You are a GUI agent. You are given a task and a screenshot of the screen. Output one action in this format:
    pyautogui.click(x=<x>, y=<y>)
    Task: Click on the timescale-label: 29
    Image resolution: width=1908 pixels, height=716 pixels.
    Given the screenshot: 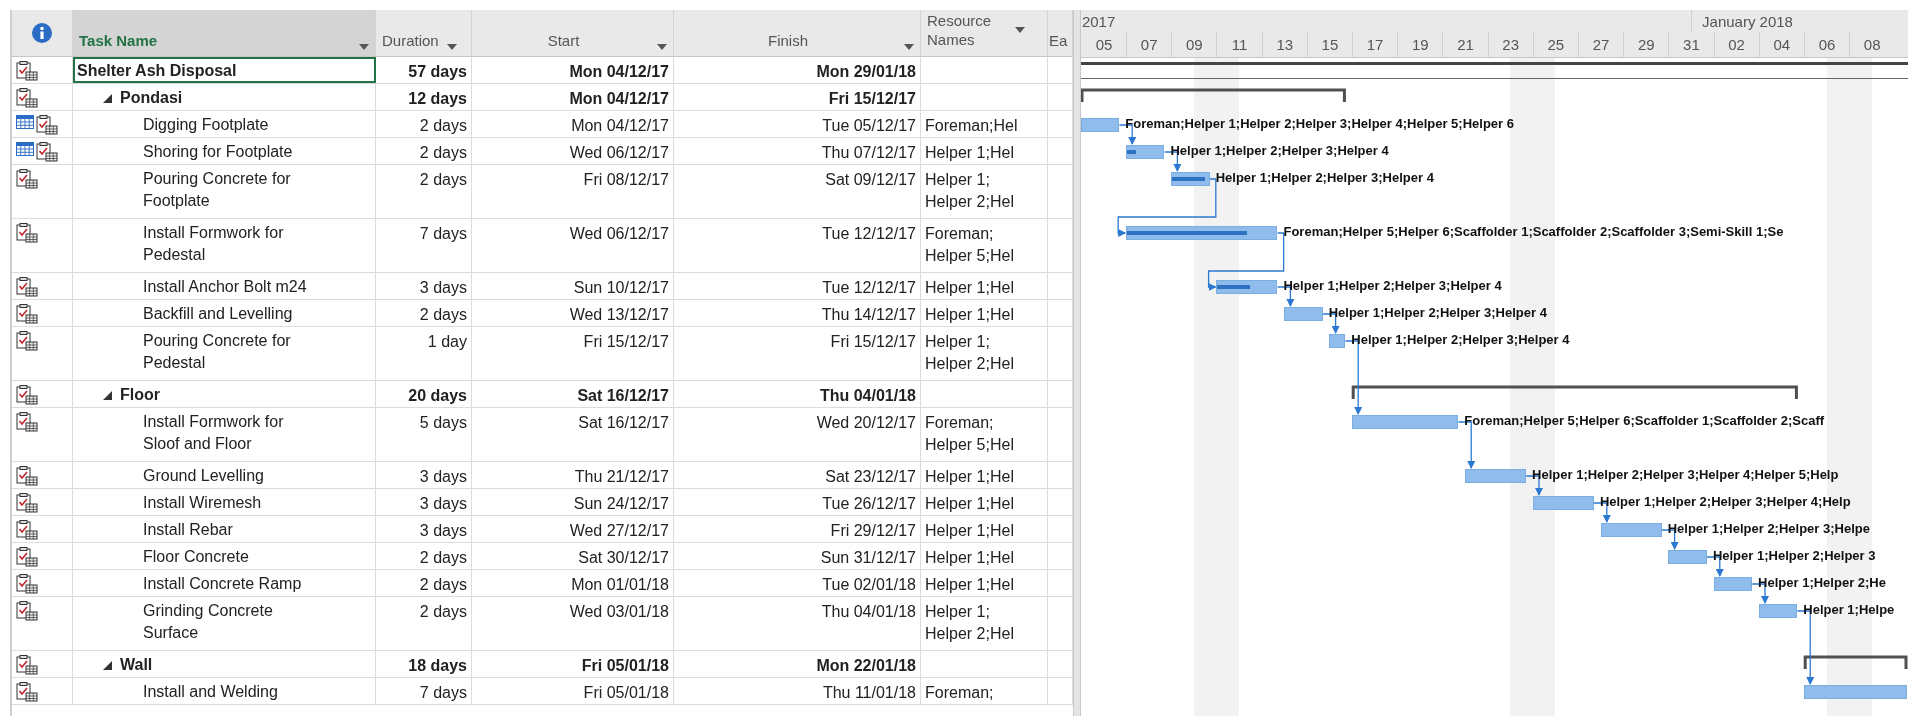 What is the action you would take?
    pyautogui.click(x=1646, y=44)
    